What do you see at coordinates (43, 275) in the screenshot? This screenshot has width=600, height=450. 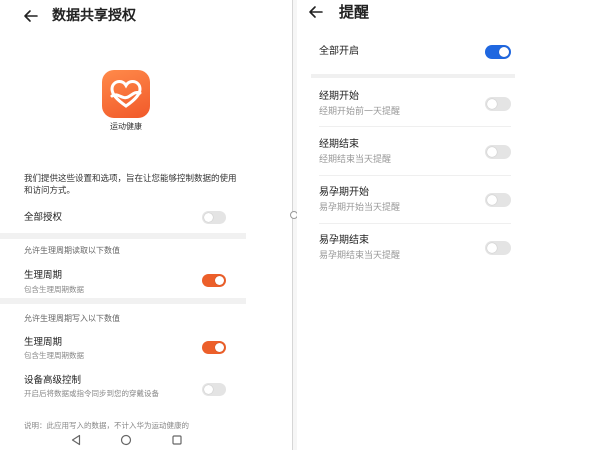 I see `read-cycle-label: 生理周期` at bounding box center [43, 275].